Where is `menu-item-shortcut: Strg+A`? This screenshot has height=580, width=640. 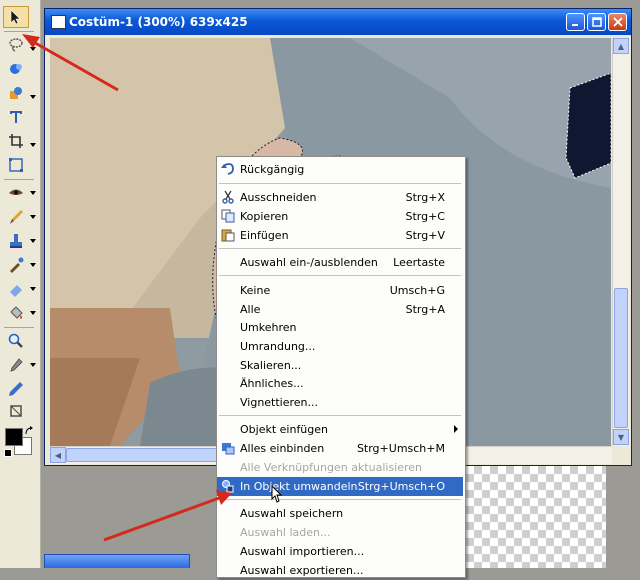 menu-item-shortcut: Strg+A is located at coordinates (425, 309).